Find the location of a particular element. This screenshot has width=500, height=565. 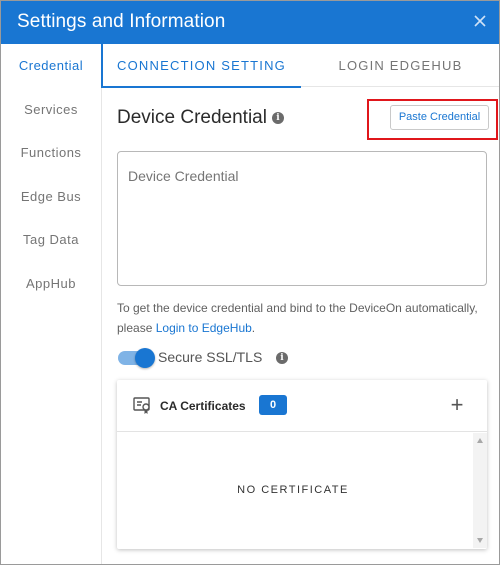

sidebar-item-apphub: AppHub is located at coordinates (51, 284).